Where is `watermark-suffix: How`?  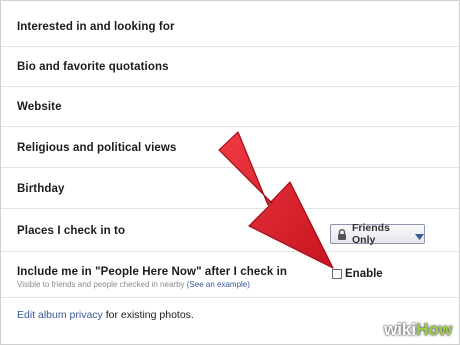 watermark-suffix: How is located at coordinates (434, 329).